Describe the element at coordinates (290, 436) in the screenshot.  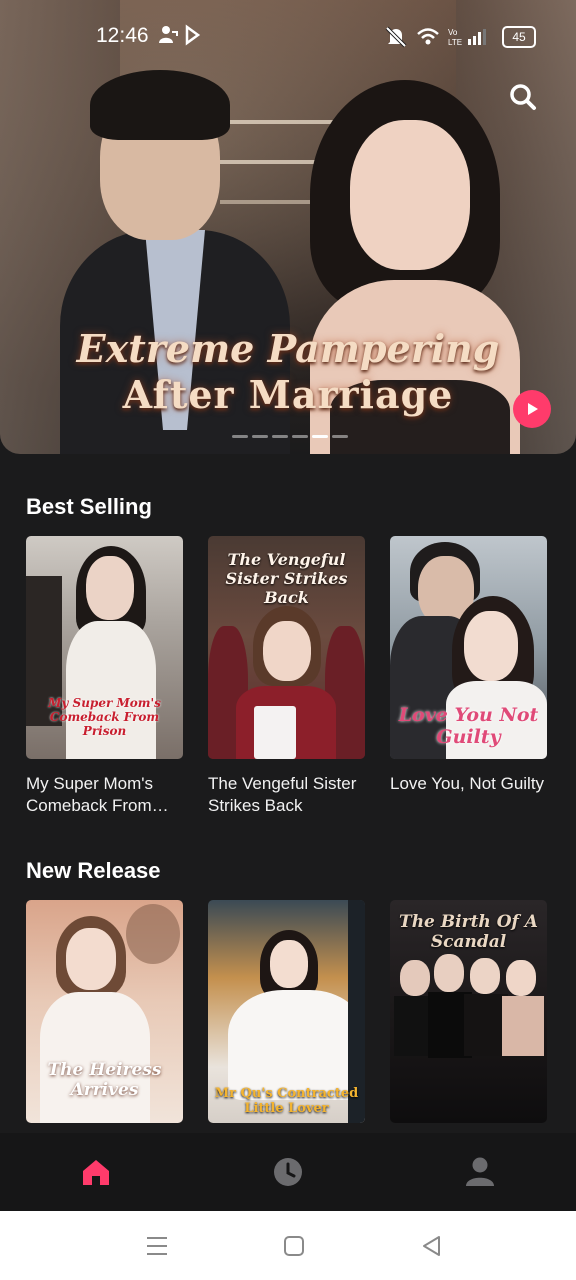
I see `carousel-indicator` at that location.